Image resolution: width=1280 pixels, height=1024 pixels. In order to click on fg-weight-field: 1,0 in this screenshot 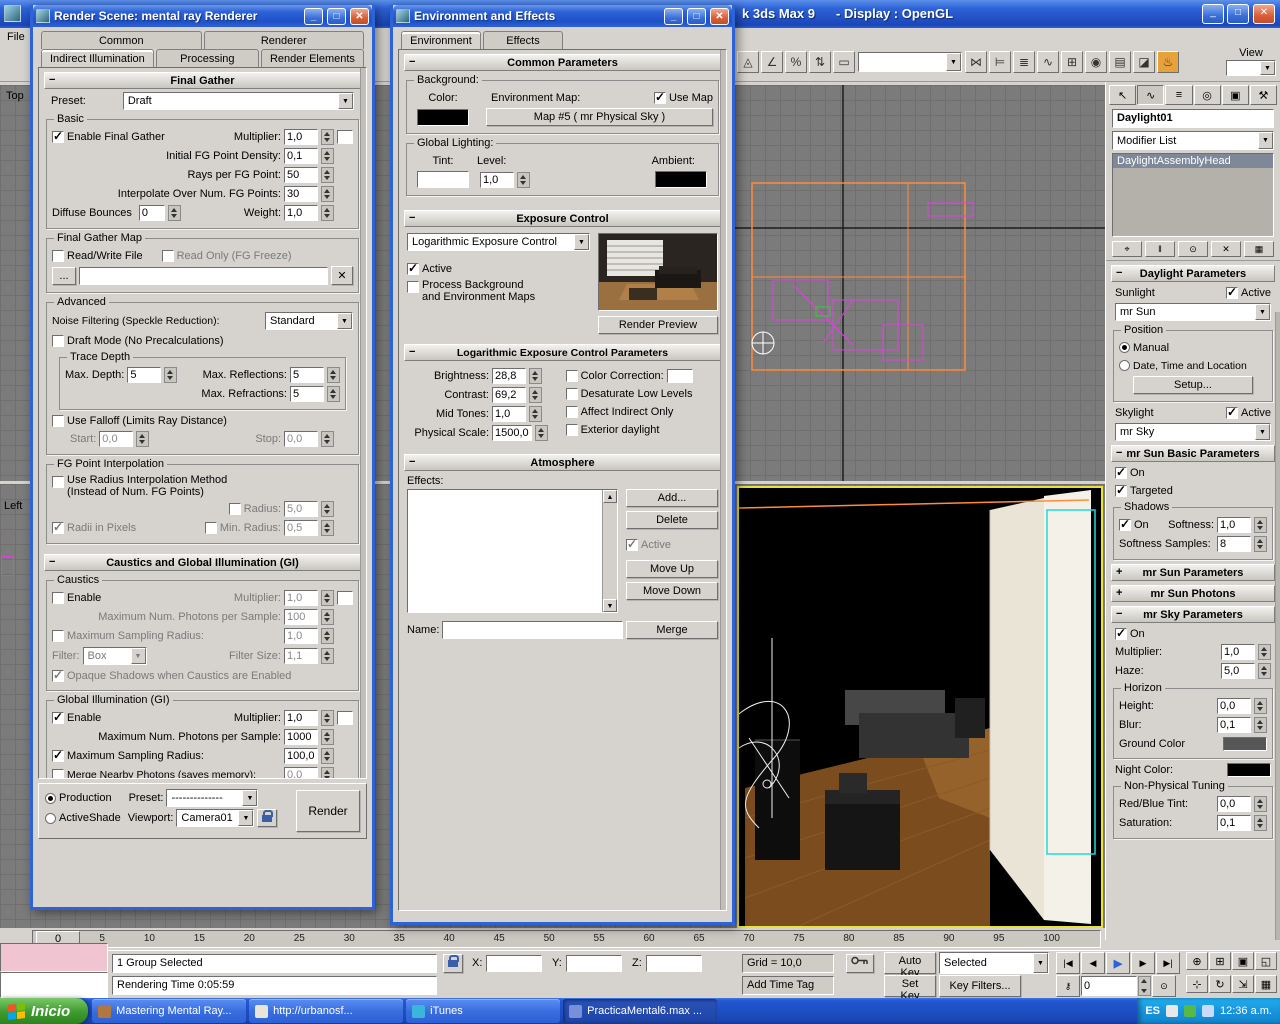, I will do `click(301, 213)`.